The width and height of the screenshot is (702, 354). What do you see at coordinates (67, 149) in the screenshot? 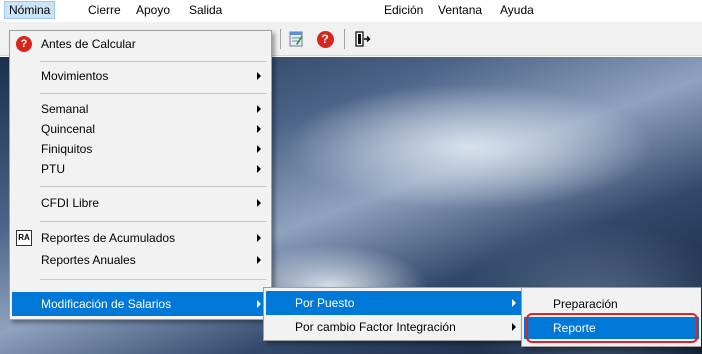
I see `menu-item-label: Finiquitos` at bounding box center [67, 149].